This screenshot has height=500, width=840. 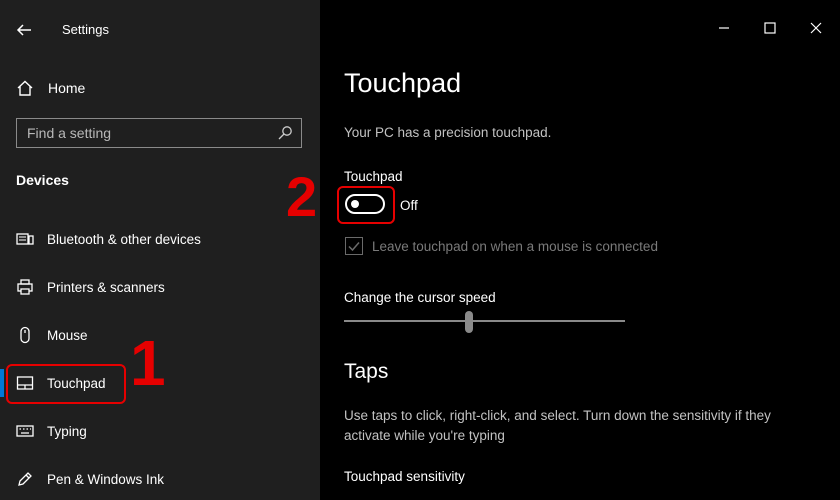 What do you see at coordinates (420, 297) in the screenshot?
I see `cursor-speed-label: Change the cursor speed` at bounding box center [420, 297].